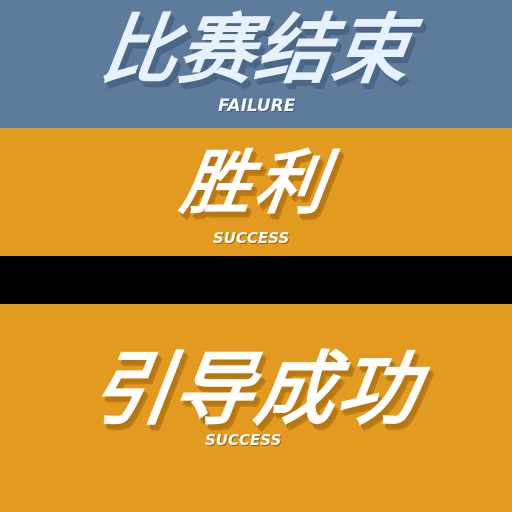 This screenshot has height=512, width=512. I want to click on failure-subtitle: FAILURE, so click(257, 106).